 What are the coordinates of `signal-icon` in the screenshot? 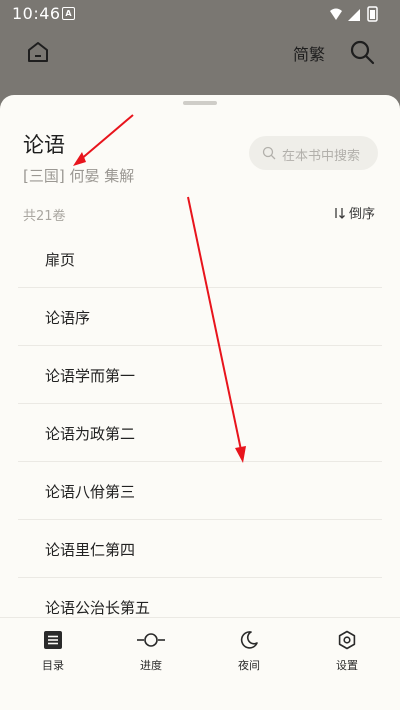 It's located at (354, 15).